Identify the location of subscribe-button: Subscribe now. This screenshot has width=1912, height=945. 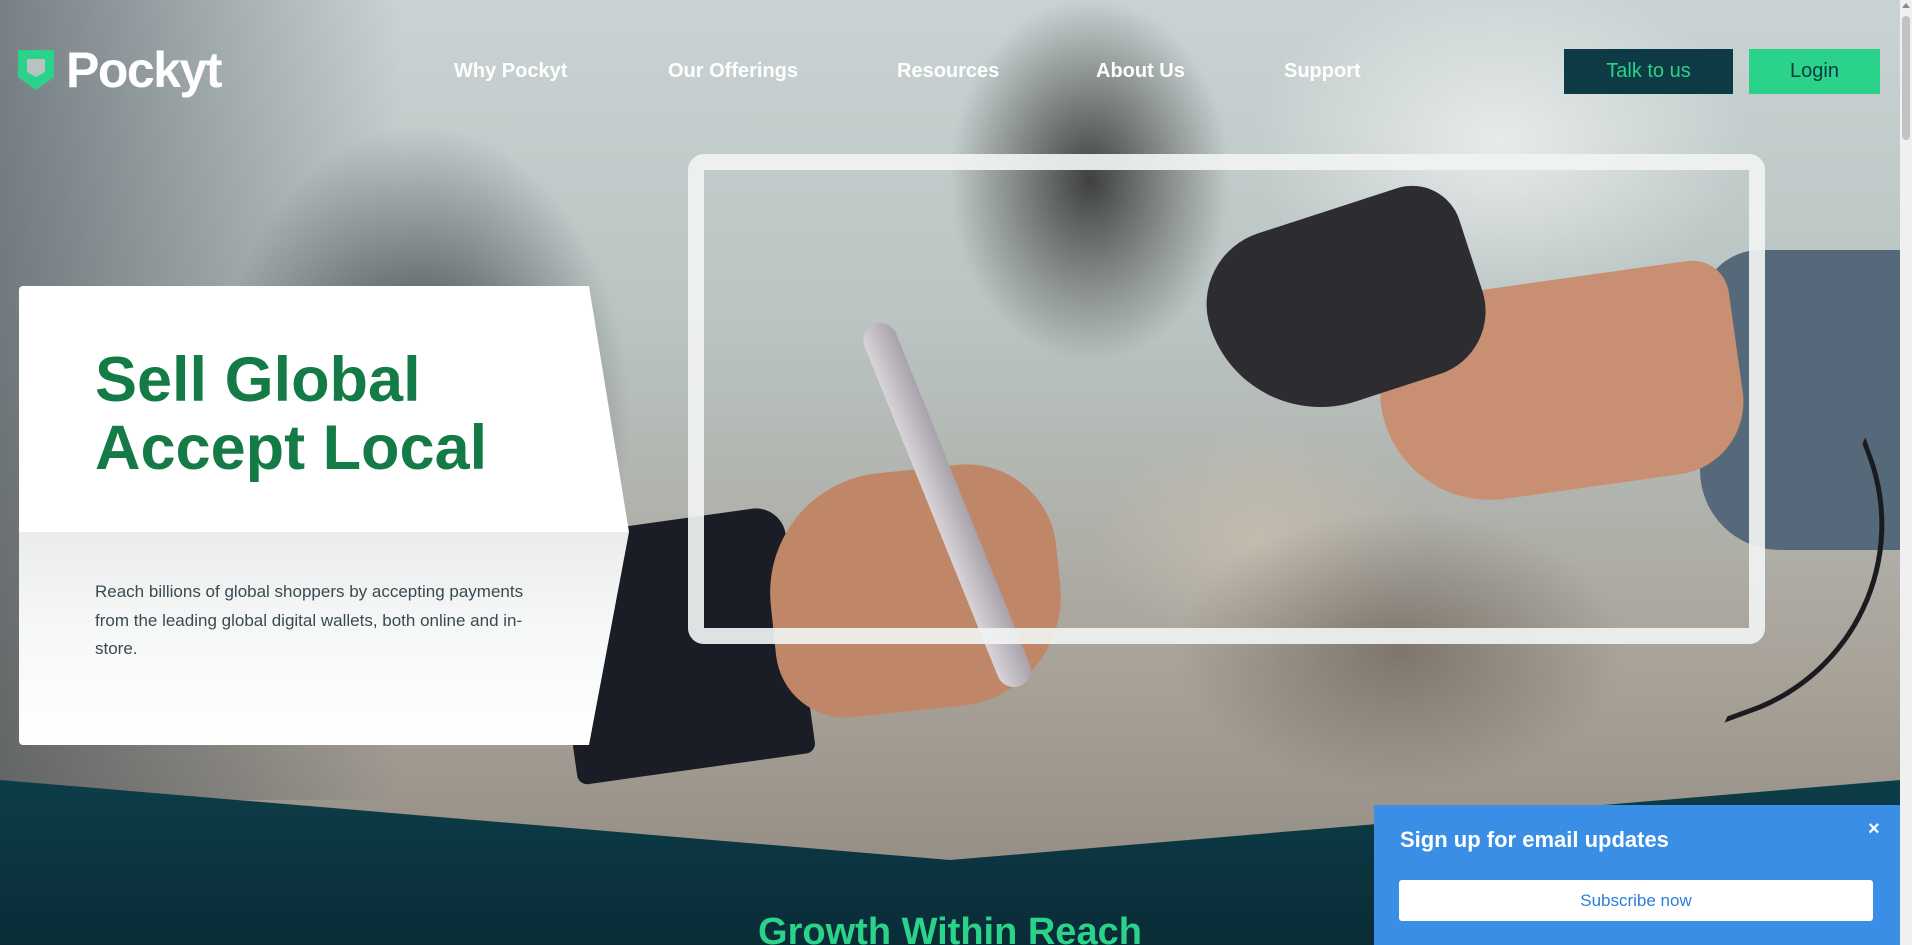
(1636, 900).